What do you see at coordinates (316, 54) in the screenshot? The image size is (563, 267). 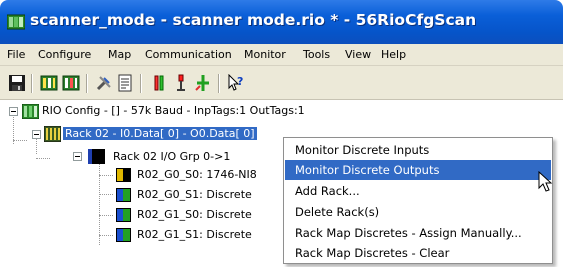 I see `menu-tools: Tools` at bounding box center [316, 54].